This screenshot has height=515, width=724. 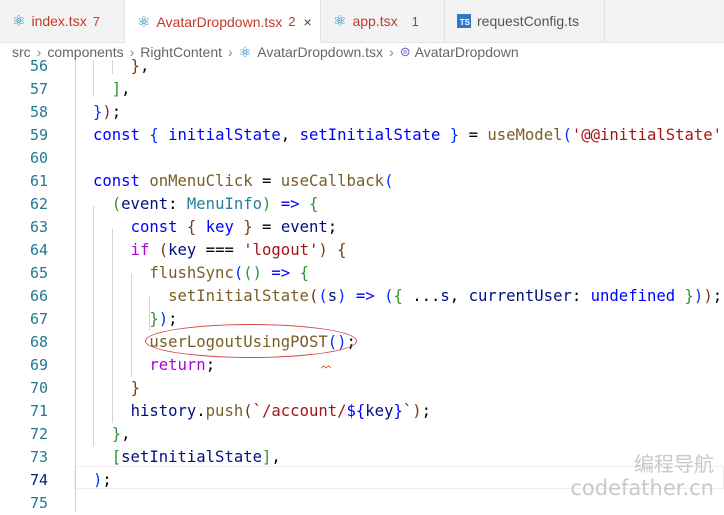 I want to click on line-number: 69, so click(x=38, y=365).